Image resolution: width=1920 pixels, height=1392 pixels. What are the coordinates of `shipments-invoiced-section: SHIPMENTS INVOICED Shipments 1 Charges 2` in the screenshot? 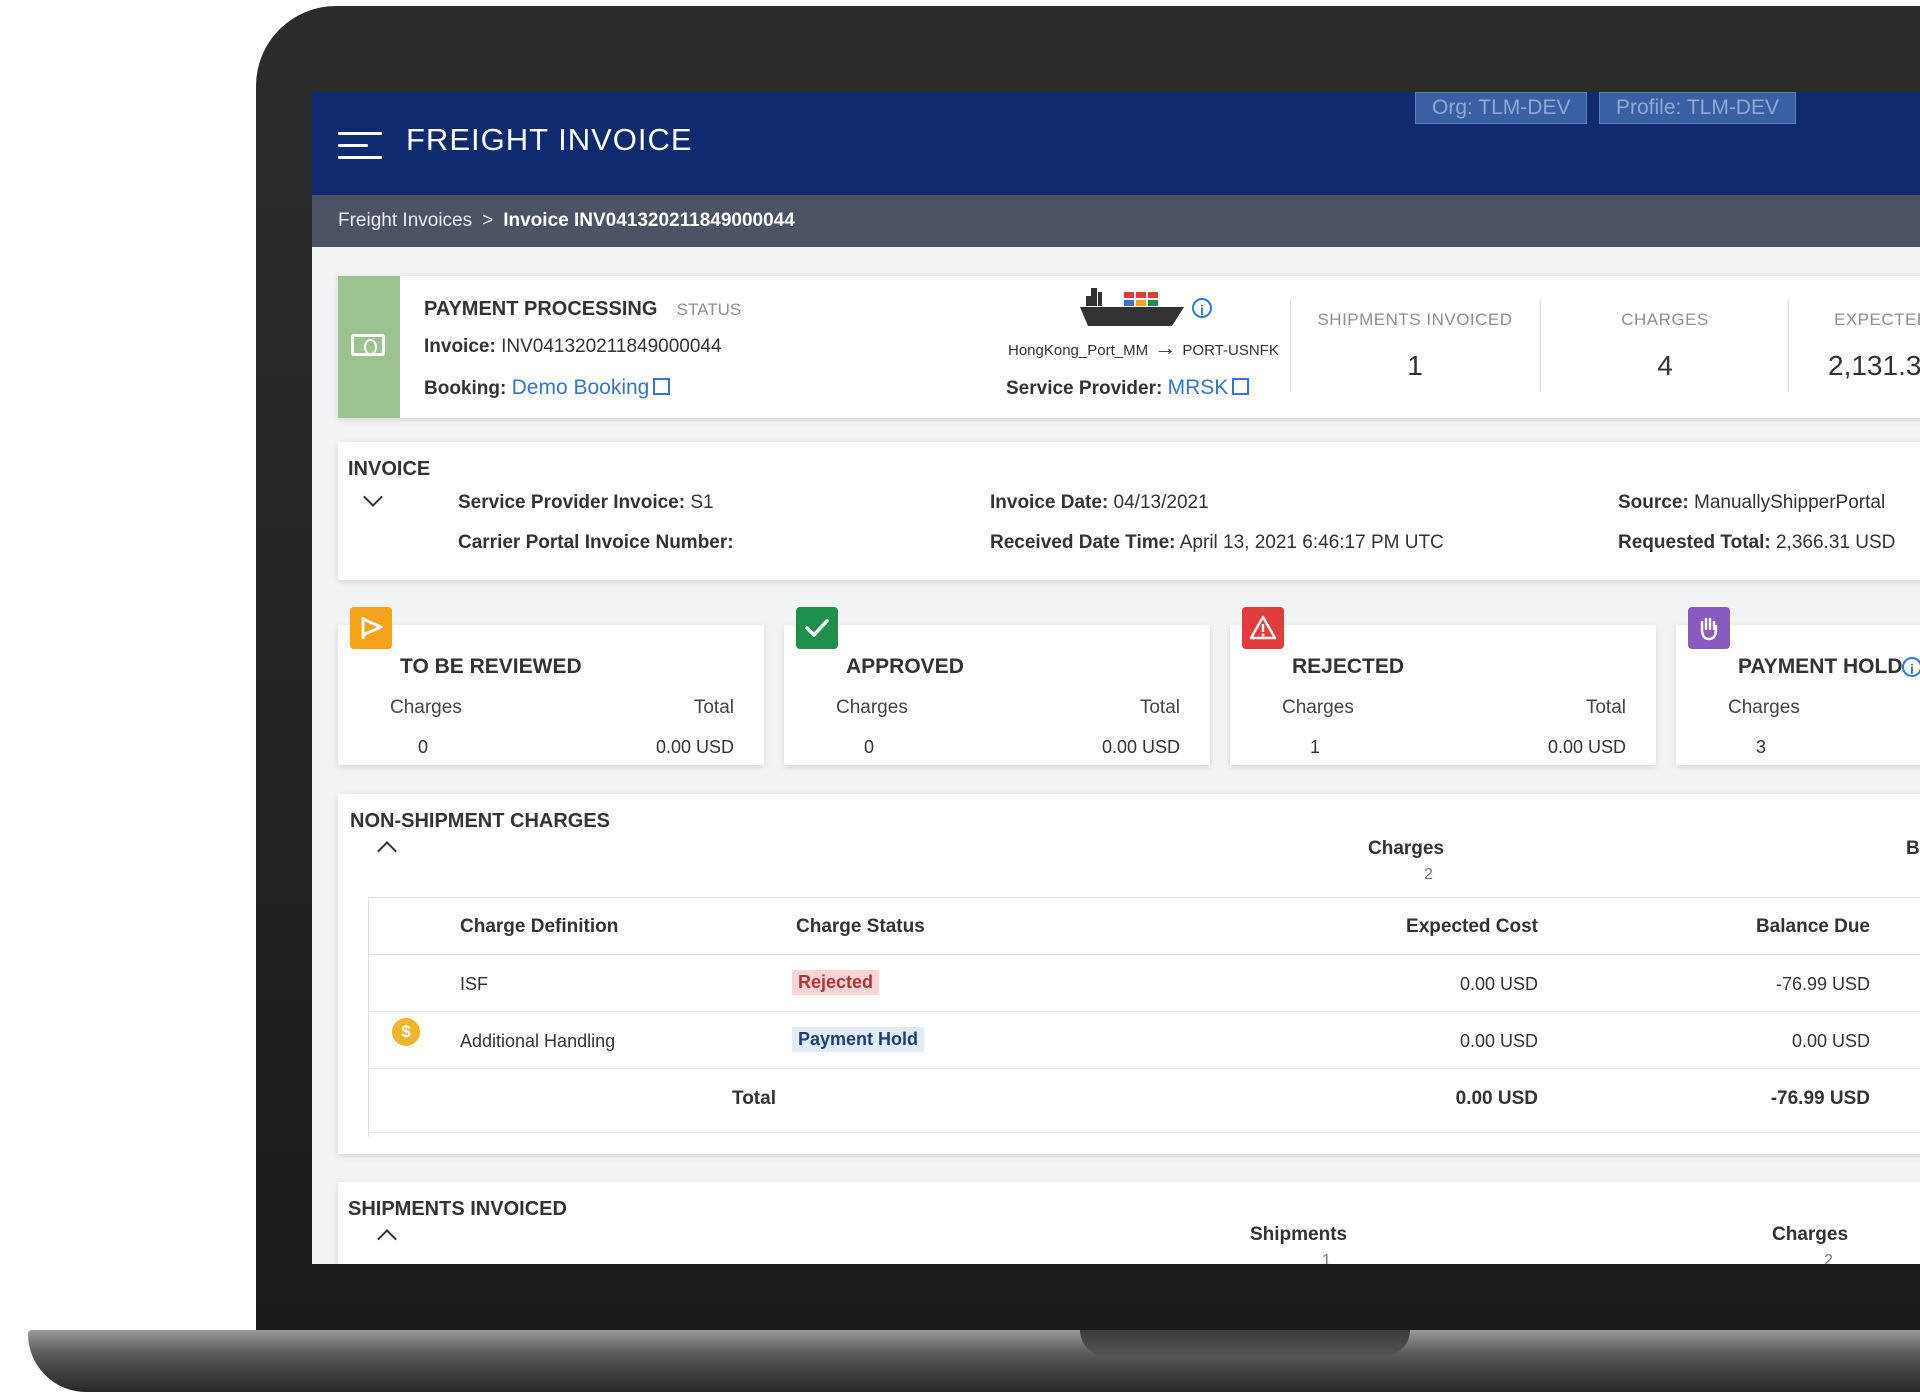 It's located at (1129, 1223).